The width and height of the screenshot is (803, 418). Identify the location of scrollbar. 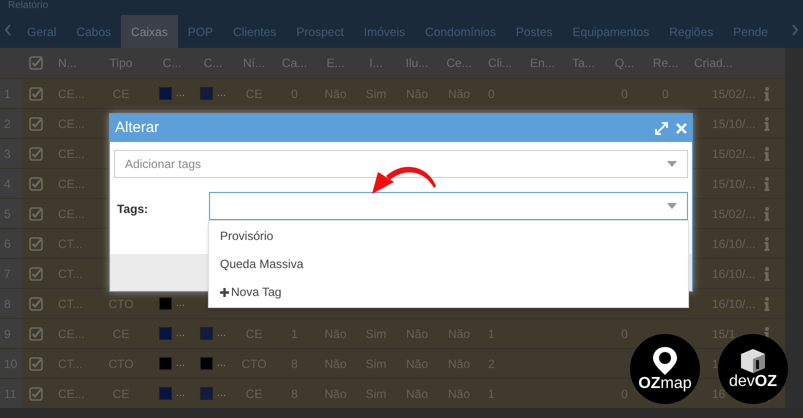
(794, 228).